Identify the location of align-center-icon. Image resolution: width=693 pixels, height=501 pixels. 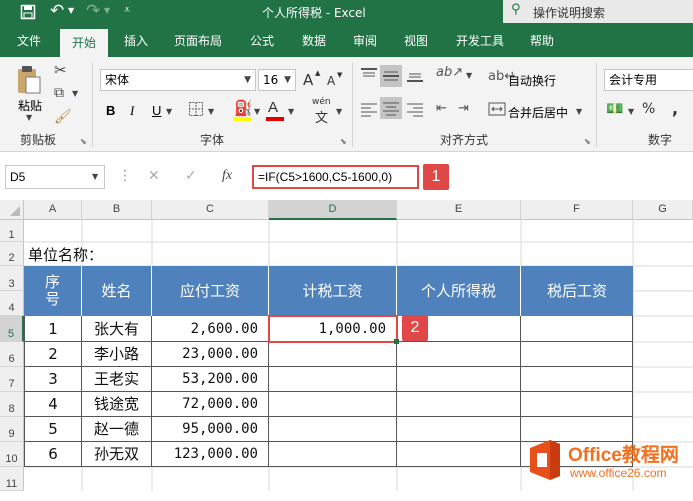
(391, 108).